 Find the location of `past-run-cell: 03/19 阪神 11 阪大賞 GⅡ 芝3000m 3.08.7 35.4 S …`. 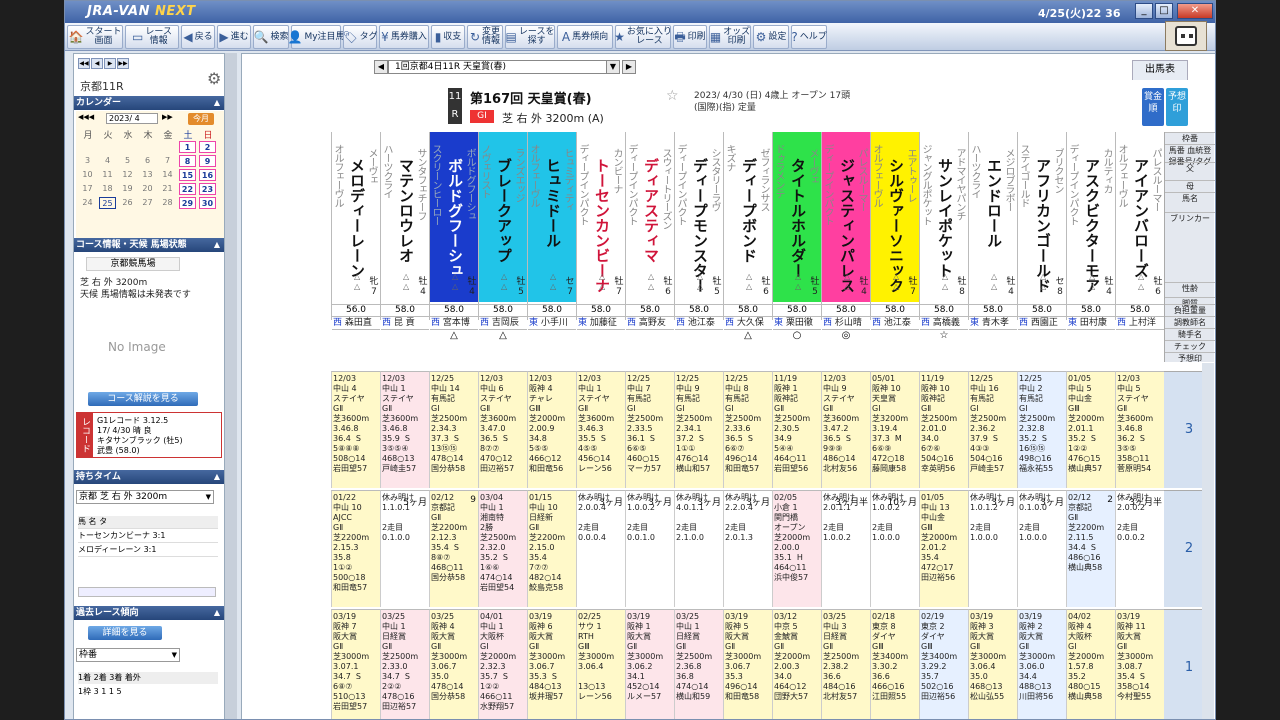

past-run-cell: 03/19 阪神 11 阪大賞 GⅡ 芝3000m 3.08.7 35.4 S … is located at coordinates (1139, 664).